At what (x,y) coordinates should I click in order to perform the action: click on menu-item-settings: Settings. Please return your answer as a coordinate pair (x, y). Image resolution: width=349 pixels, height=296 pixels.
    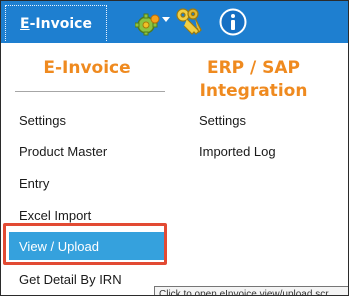
    Looking at the image, I should click on (87, 120).